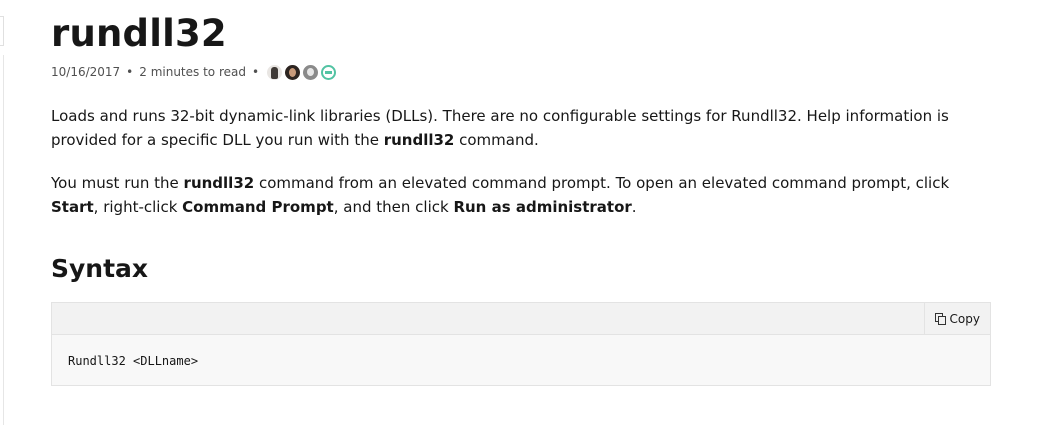 Image resolution: width=1038 pixels, height=425 pixels. Describe the element at coordinates (72, 207) in the screenshot. I see `start-ui-term: Start` at that location.